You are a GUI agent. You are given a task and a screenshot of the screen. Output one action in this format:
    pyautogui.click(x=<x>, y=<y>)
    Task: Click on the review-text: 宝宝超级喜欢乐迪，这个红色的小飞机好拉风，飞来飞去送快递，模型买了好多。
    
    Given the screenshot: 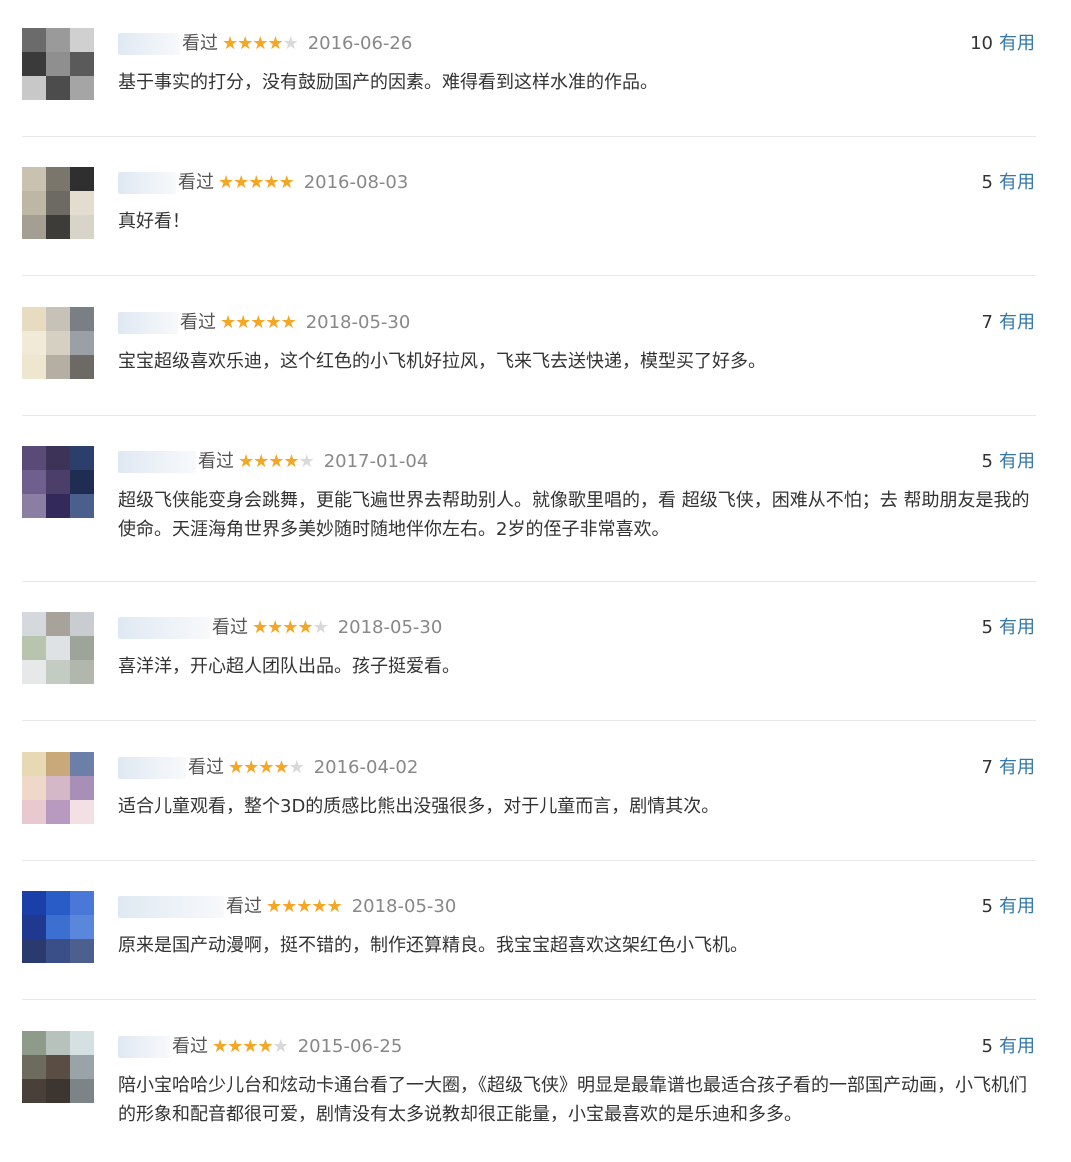 What is the action you would take?
    pyautogui.click(x=442, y=361)
    